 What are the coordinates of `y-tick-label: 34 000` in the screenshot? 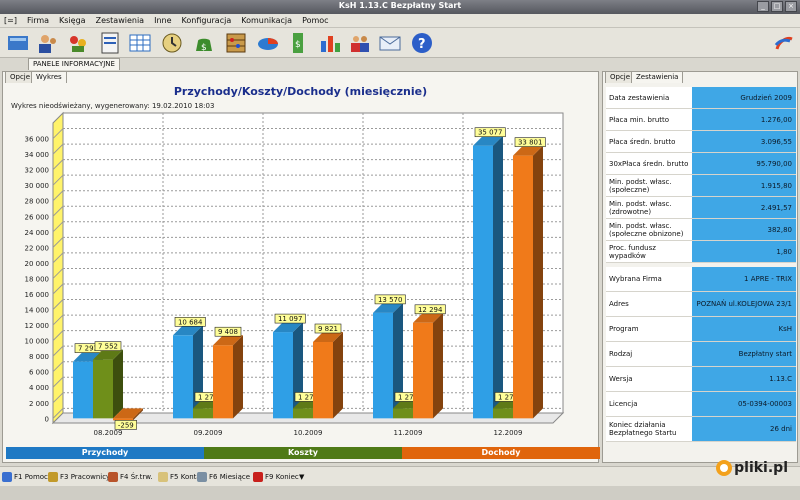 It's located at (37, 155).